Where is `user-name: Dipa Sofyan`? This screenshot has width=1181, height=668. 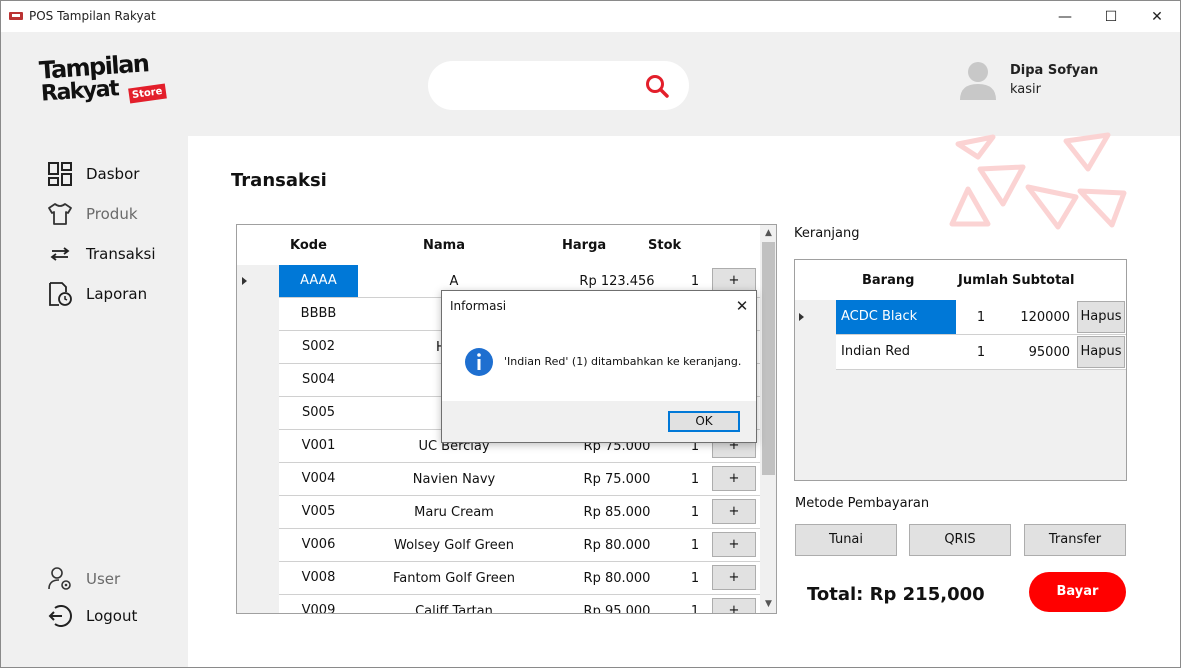 user-name: Dipa Sofyan is located at coordinates (1054, 70).